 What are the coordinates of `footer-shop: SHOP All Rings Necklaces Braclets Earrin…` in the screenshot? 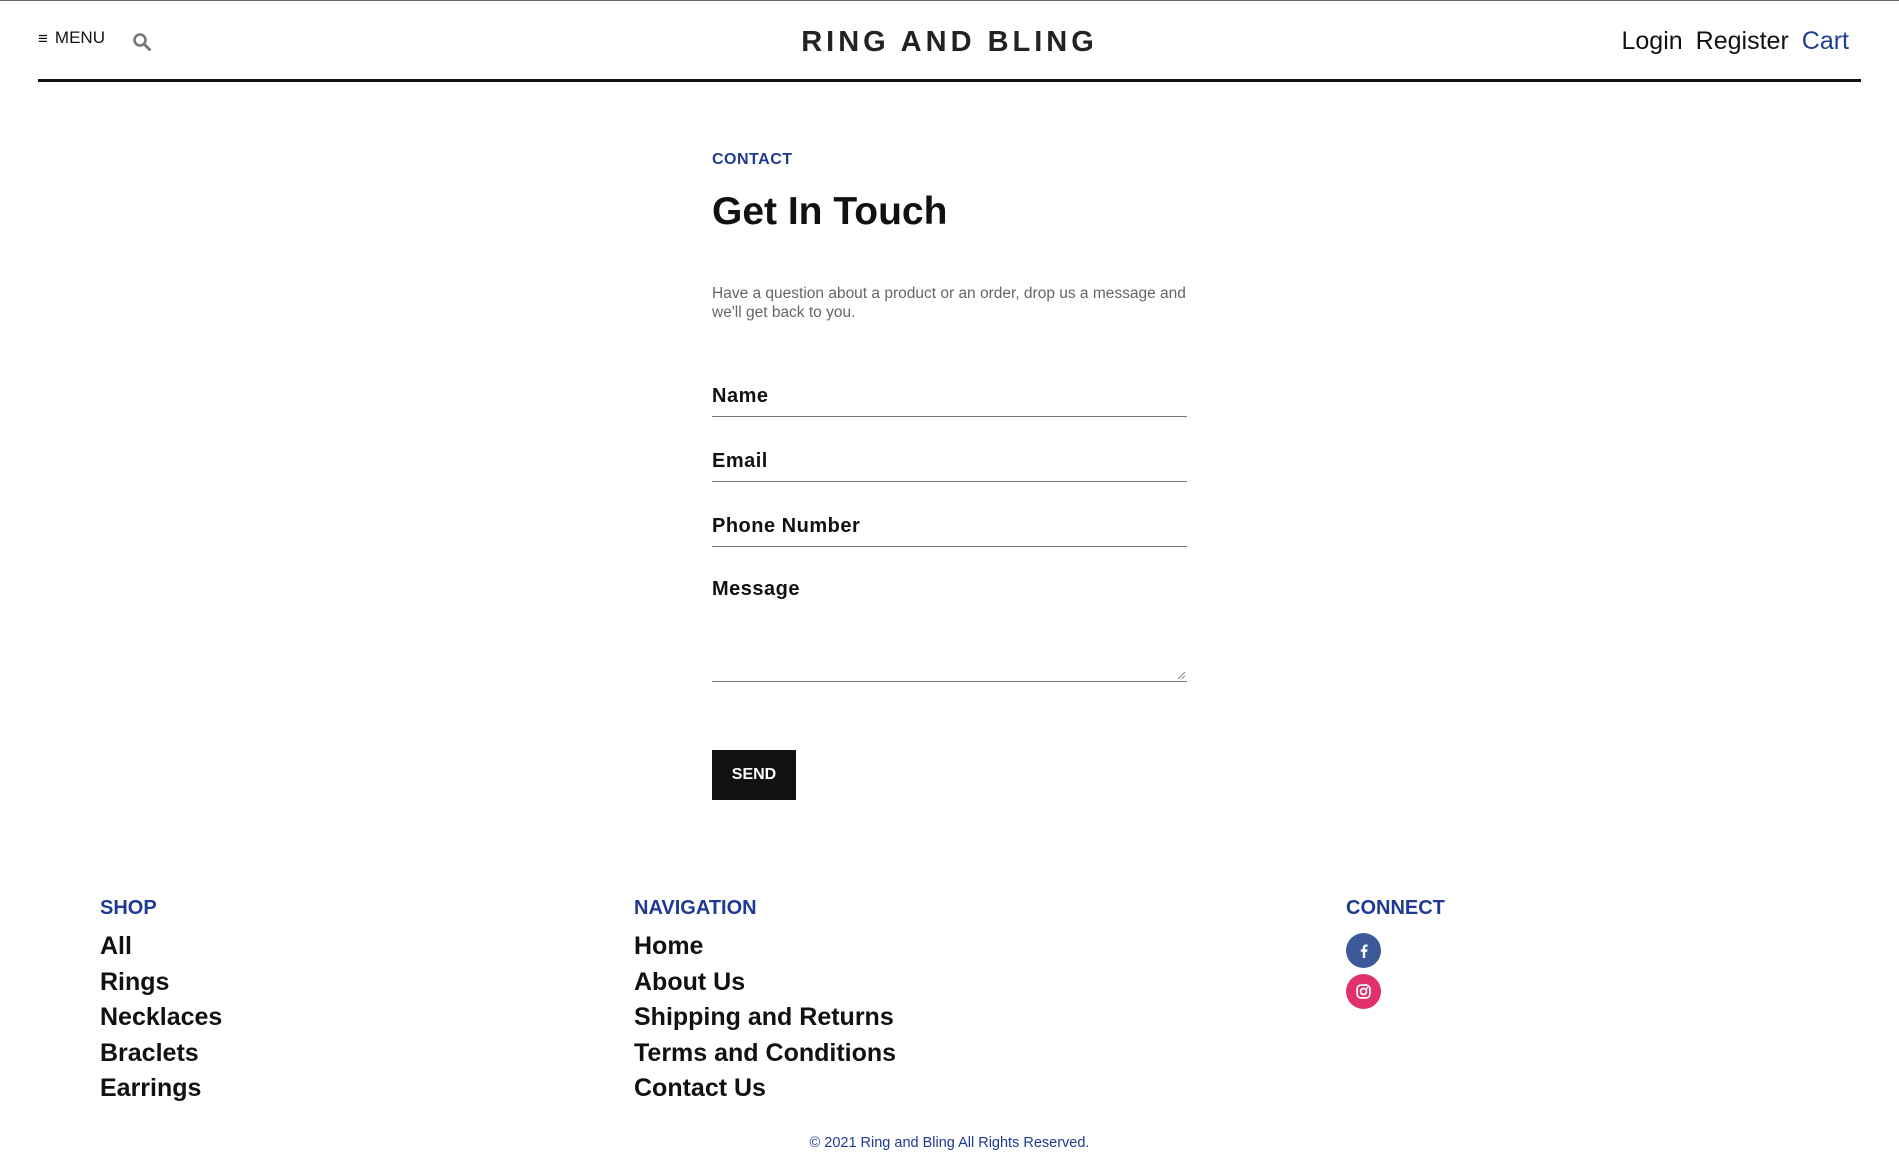 It's located at (161, 1003).